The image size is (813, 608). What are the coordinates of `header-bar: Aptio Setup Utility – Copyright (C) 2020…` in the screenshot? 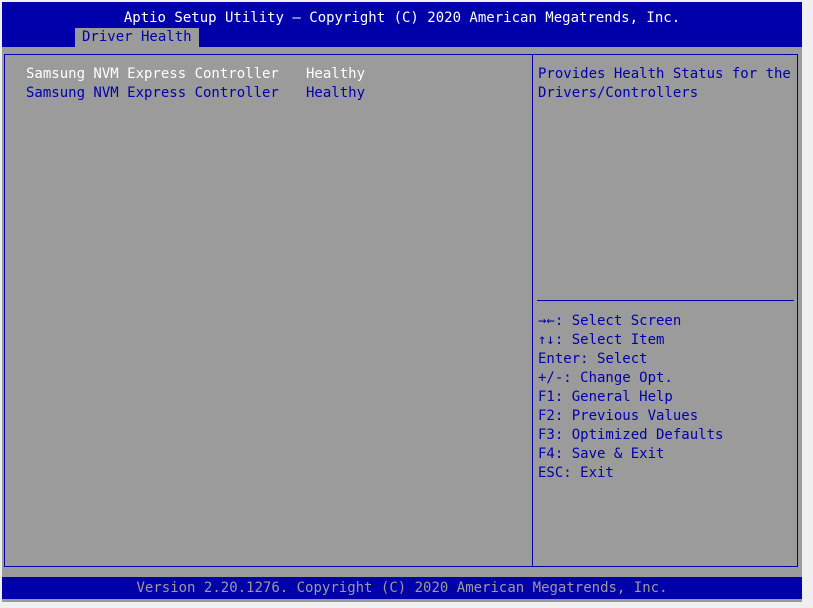 It's located at (402, 24).